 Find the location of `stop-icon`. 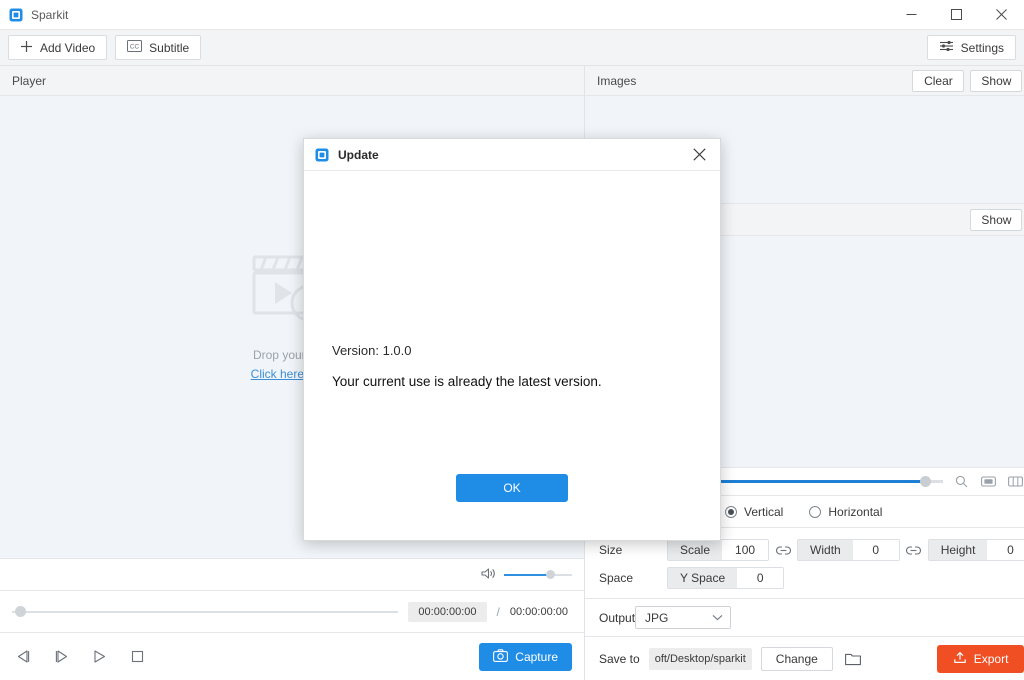

stop-icon is located at coordinates (137, 657).